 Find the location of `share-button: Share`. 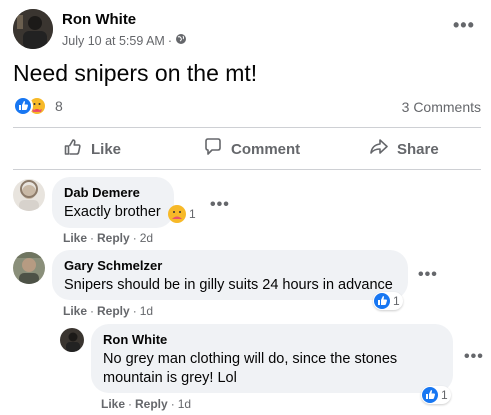

share-button: Share is located at coordinates (404, 149).